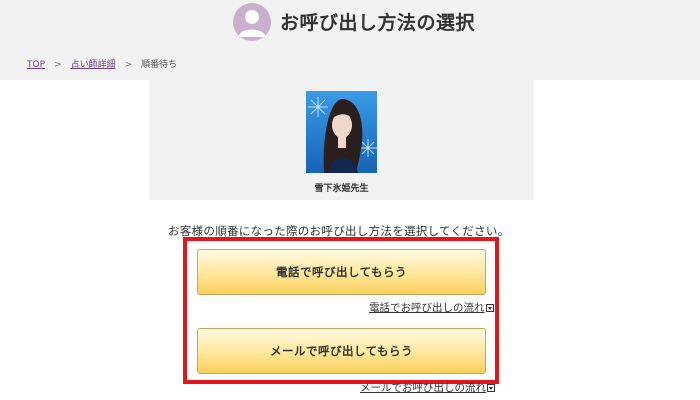 The width and height of the screenshot is (700, 400). I want to click on mail-flow-link-label: メールでお呼び出しの流れ, so click(423, 388).